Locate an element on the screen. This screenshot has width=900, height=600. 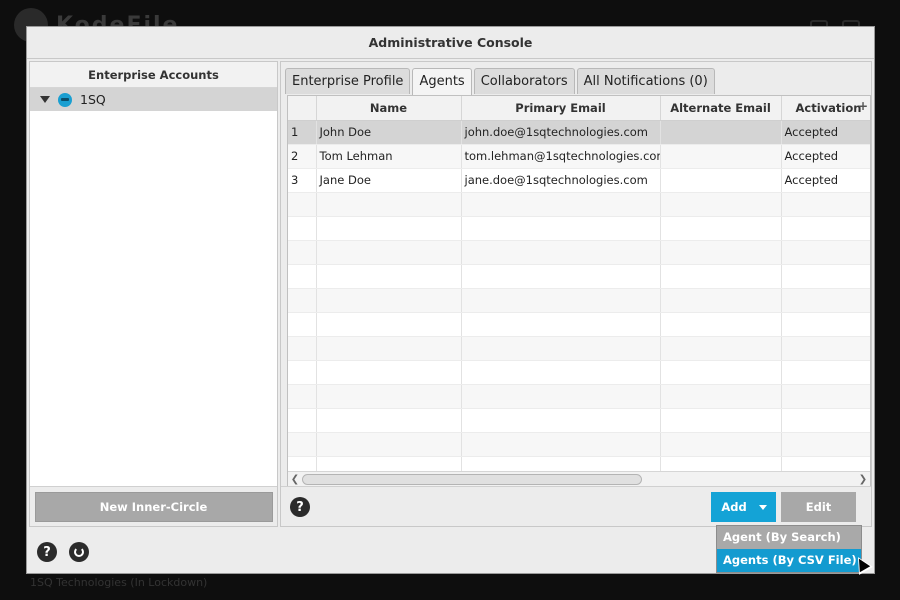
tree-item-label: 1SQ is located at coordinates (93, 99).